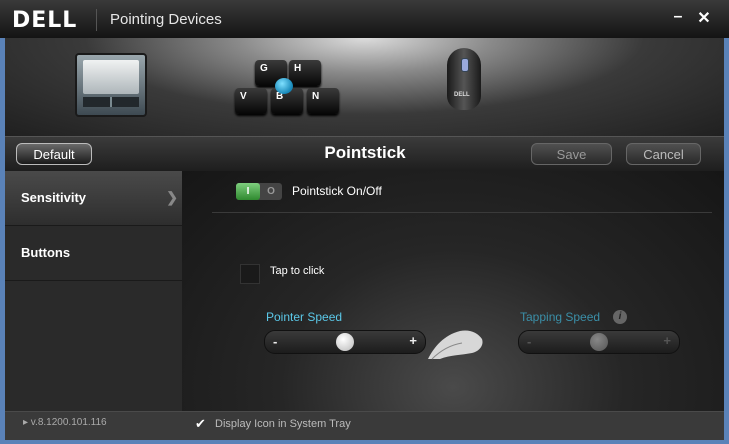 This screenshot has width=729, height=444. What do you see at coordinates (304, 317) in the screenshot?
I see `pointer-speed-label: Pointer Speed` at bounding box center [304, 317].